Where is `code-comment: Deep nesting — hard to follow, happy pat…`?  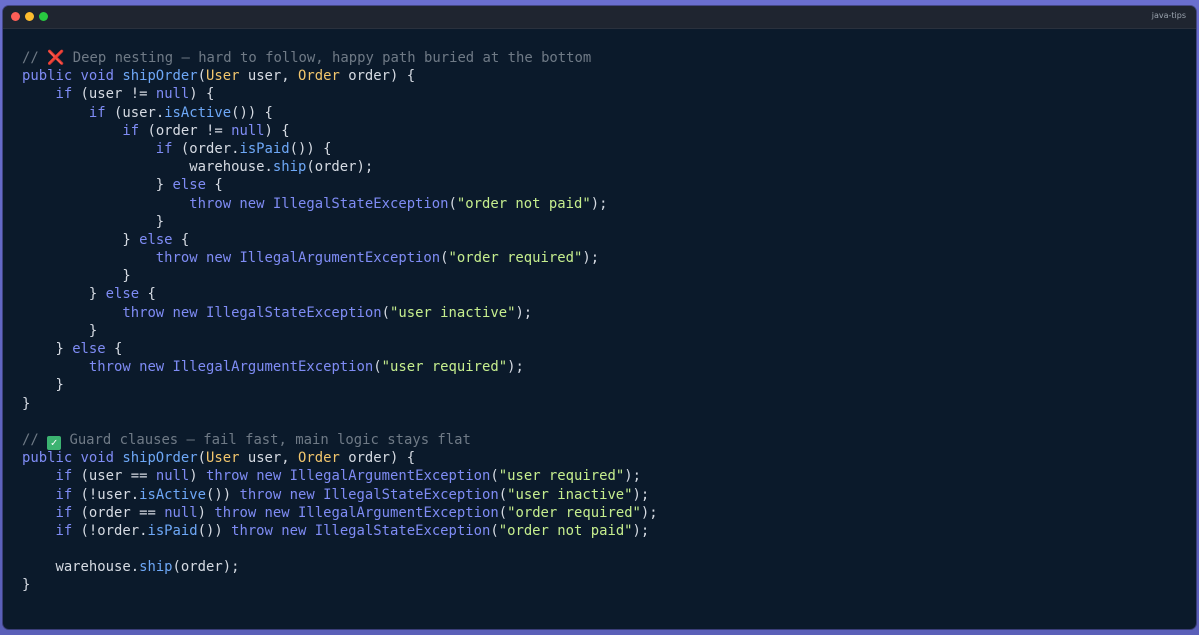
code-comment: Deep nesting — hard to follow, happy pat… is located at coordinates (328, 58).